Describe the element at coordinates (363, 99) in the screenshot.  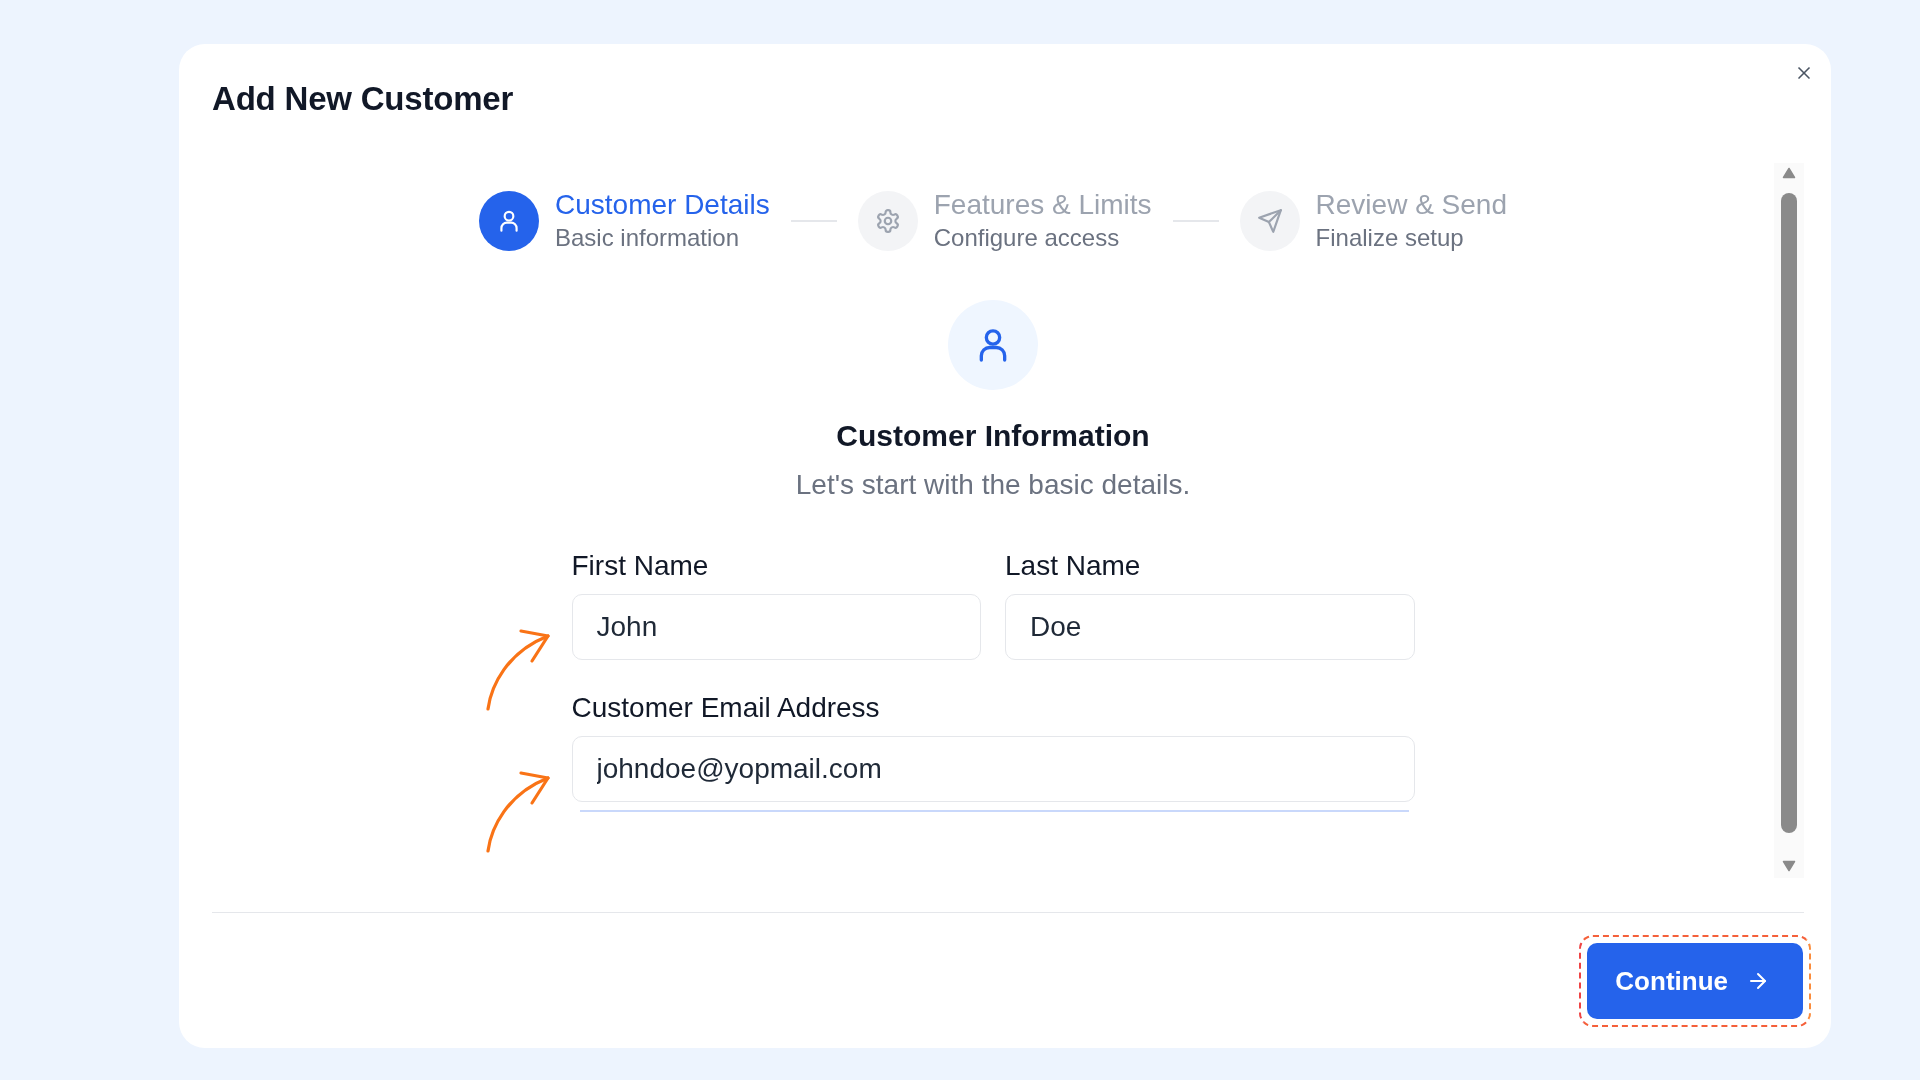
I see `dialog-title: Add New Customer` at that location.